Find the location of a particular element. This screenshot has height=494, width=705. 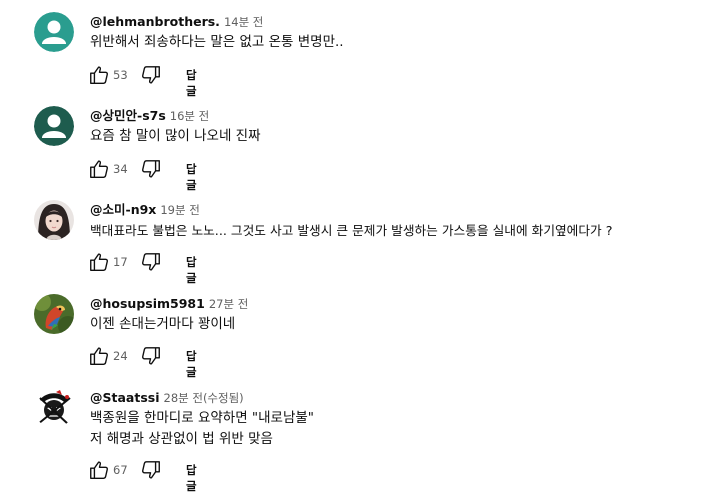

author-name: @hosupsim5981 is located at coordinates (147, 303).